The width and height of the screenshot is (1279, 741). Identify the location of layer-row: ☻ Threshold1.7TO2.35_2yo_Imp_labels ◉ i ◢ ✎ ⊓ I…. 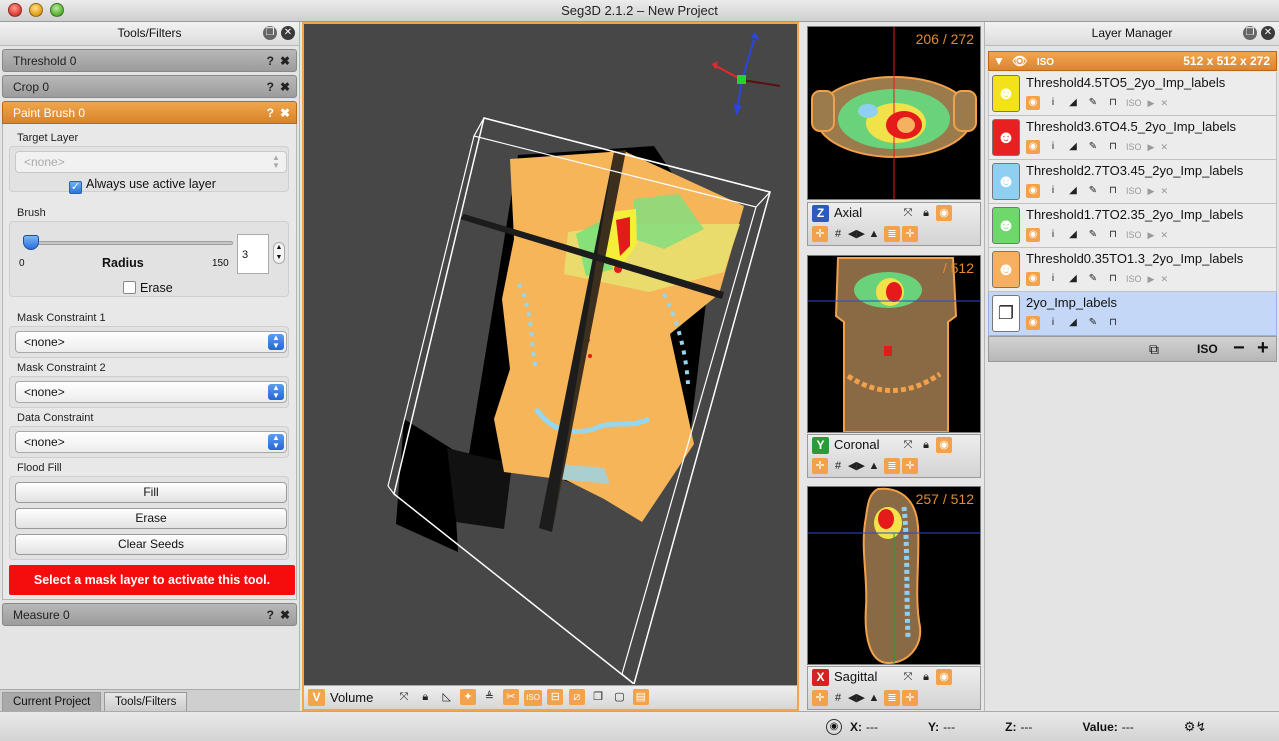
(1132, 226).